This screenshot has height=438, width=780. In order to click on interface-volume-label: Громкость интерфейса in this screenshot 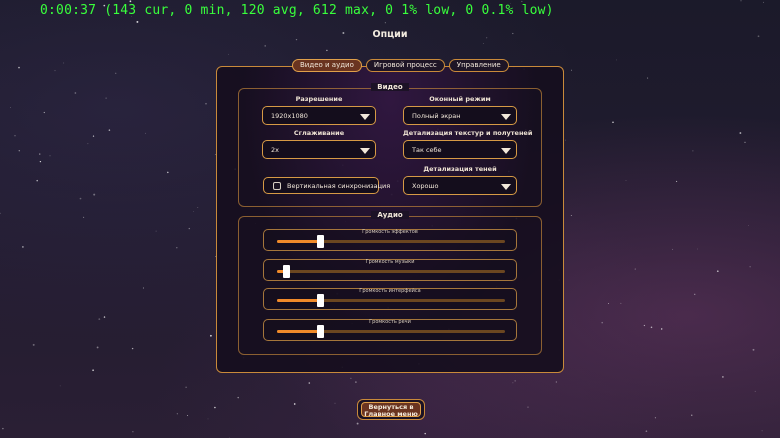, I will do `click(390, 291)`.